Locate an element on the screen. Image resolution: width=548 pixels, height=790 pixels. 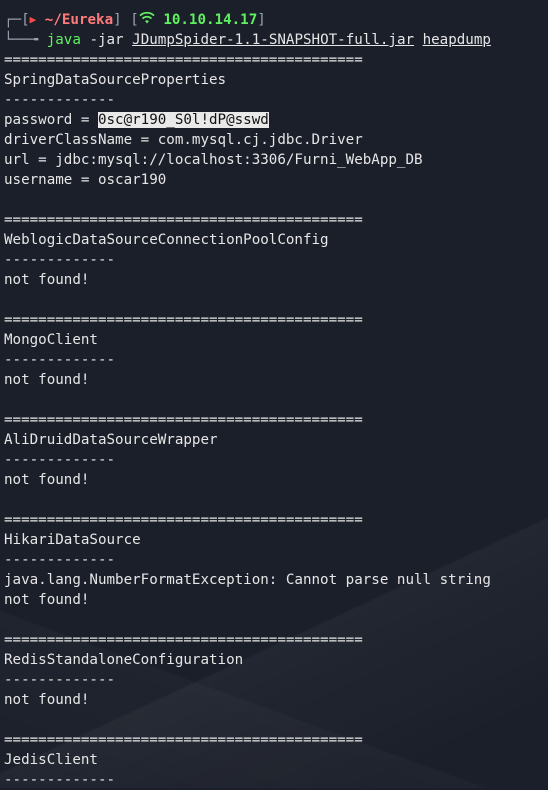
section-title: JedisClient is located at coordinates (51, 760).